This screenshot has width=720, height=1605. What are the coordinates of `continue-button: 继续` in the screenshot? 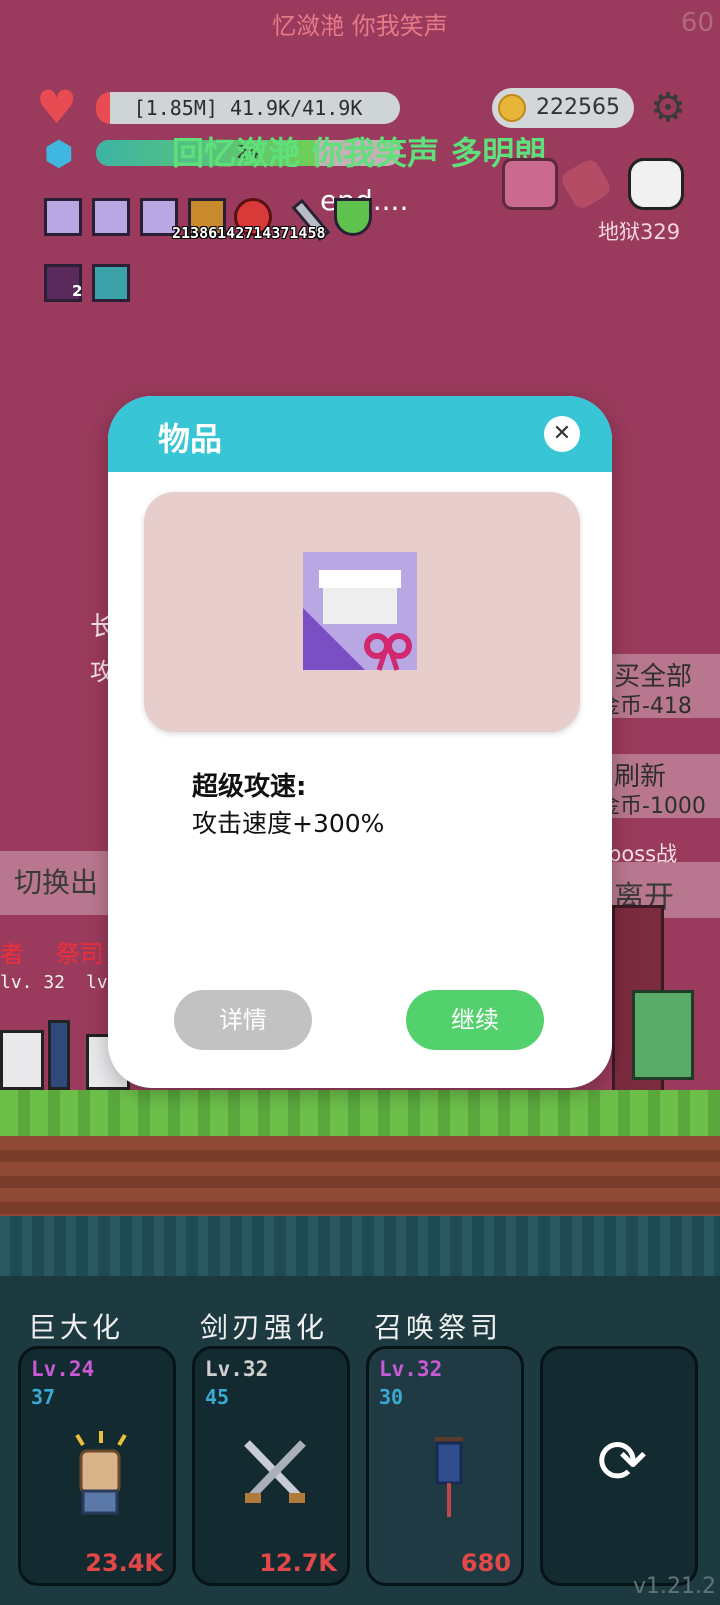 It's located at (475, 1020).